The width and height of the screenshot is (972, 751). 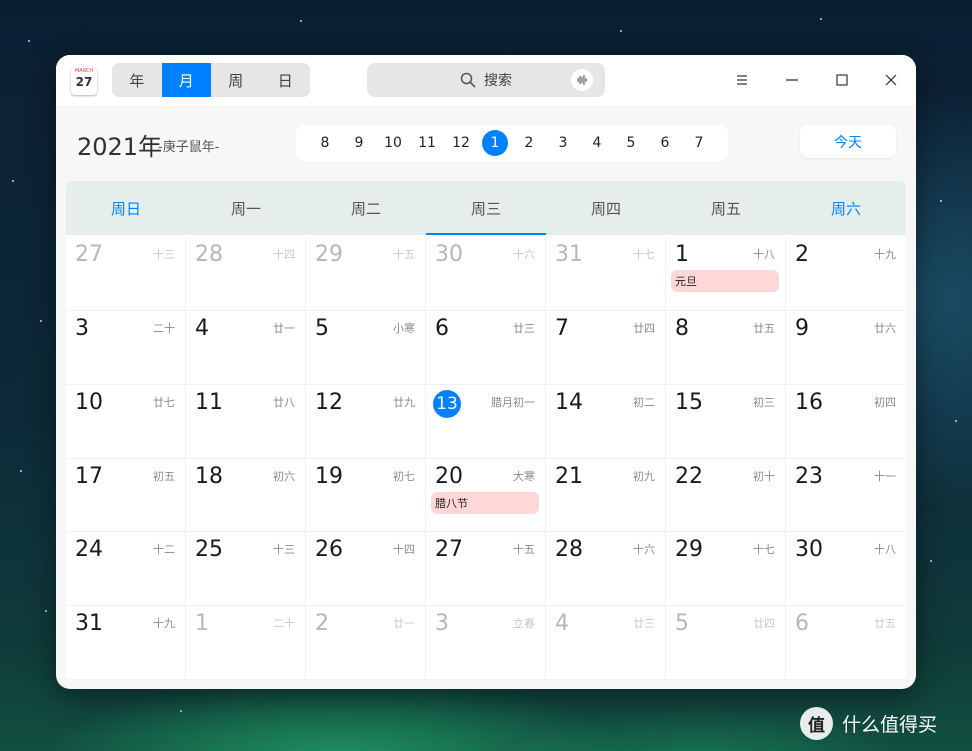 I want to click on month-item: 10, so click(x=393, y=143).